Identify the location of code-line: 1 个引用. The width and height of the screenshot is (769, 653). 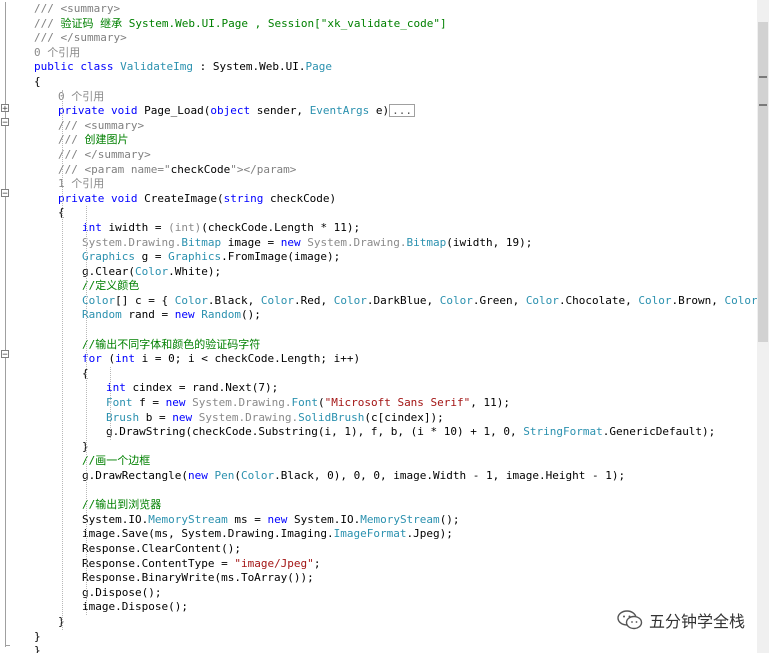
(395, 184).